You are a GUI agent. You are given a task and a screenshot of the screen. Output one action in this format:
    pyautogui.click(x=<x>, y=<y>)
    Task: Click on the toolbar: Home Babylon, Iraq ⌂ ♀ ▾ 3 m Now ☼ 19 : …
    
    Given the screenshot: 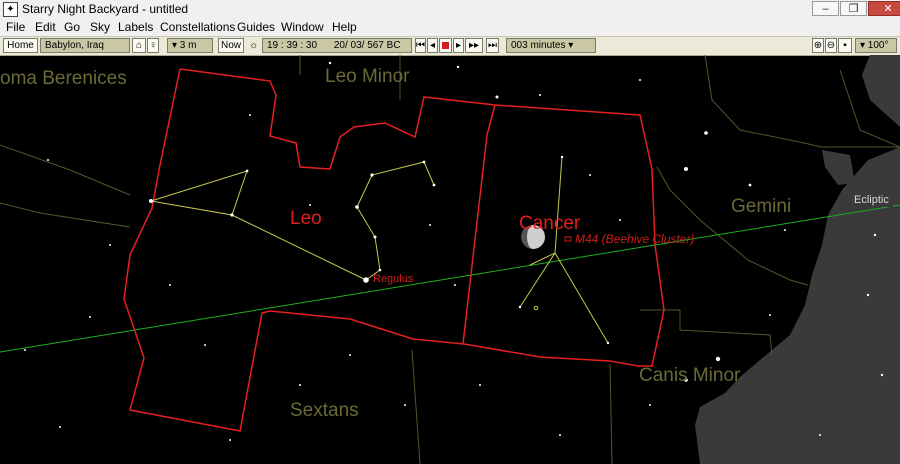 What is the action you would take?
    pyautogui.click(x=450, y=46)
    